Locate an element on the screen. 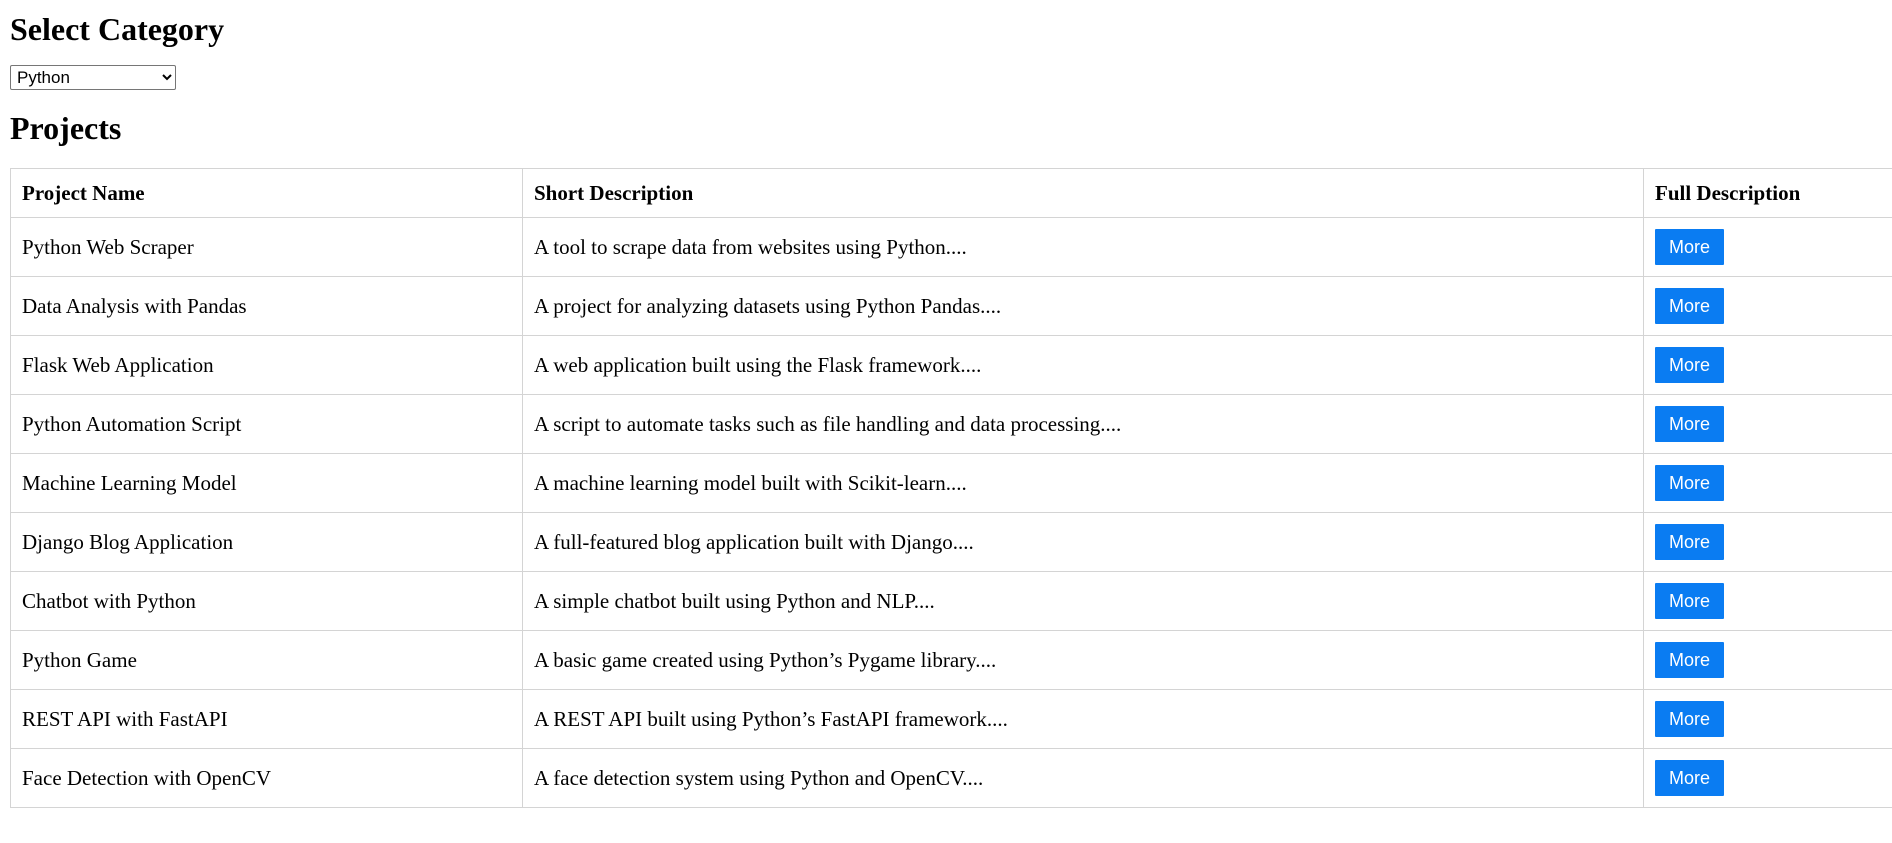 This screenshot has width=1892, height=843. select-category-section: Select Category is located at coordinates (951, 29).